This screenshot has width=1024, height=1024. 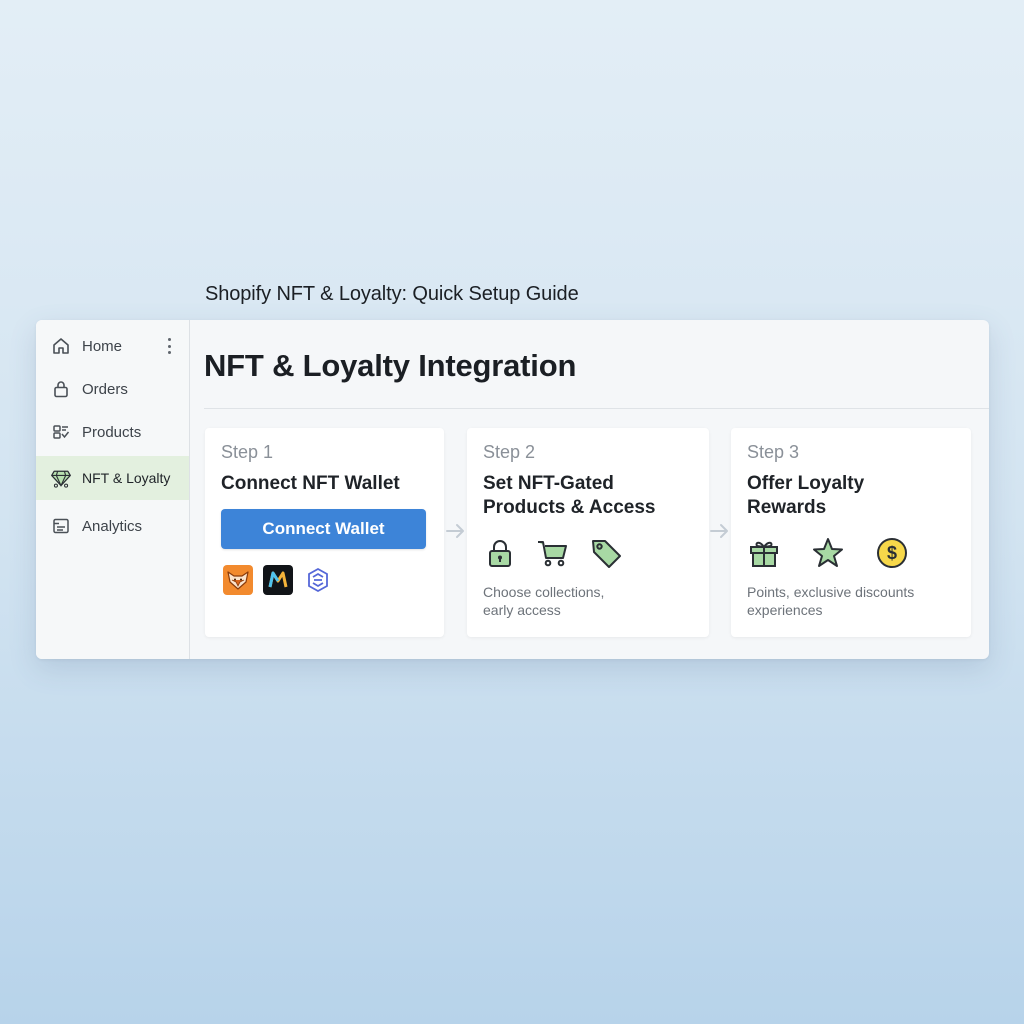 I want to click on step-icons: $, so click(x=828, y=553).